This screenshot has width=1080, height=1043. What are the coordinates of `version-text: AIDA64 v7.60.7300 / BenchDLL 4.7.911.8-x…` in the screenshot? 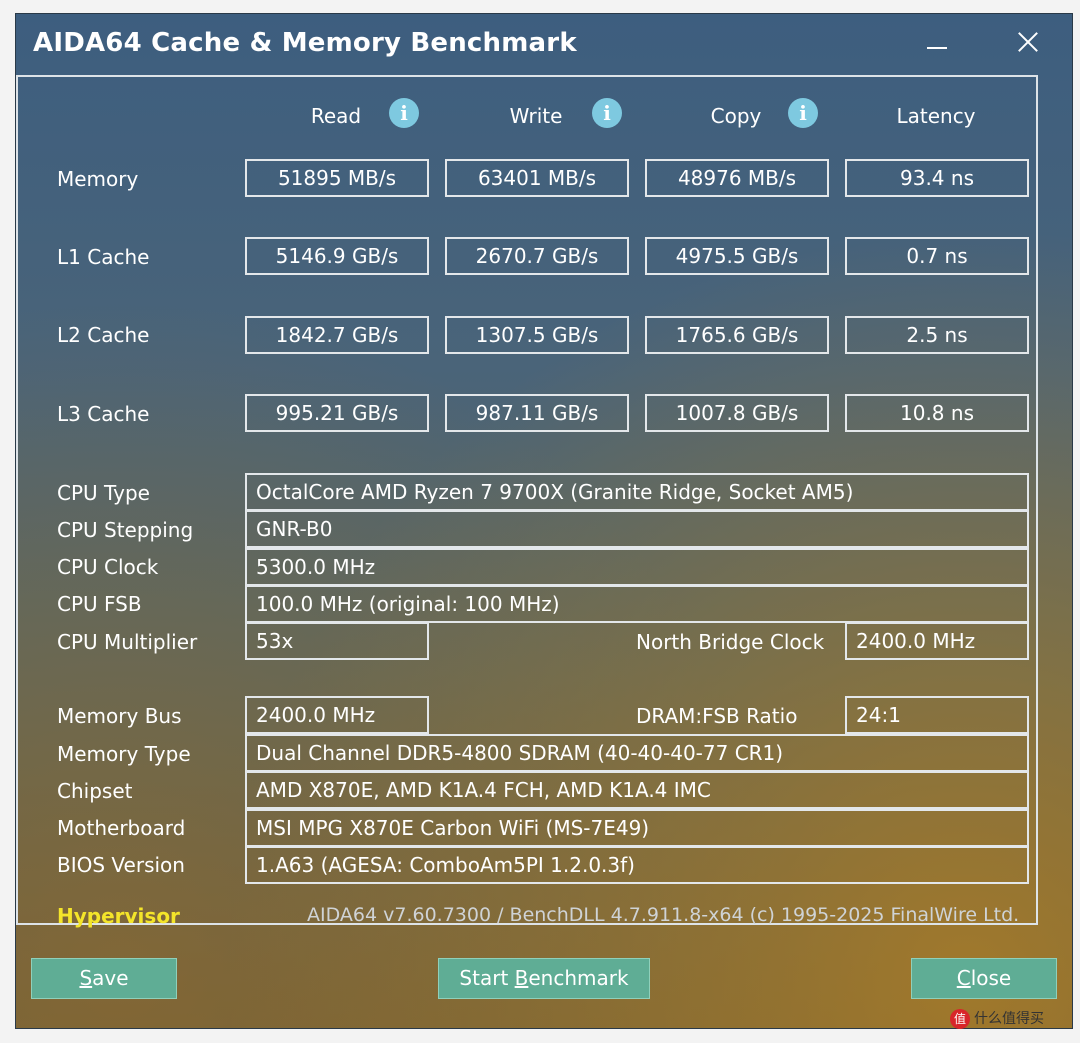 It's located at (663, 915).